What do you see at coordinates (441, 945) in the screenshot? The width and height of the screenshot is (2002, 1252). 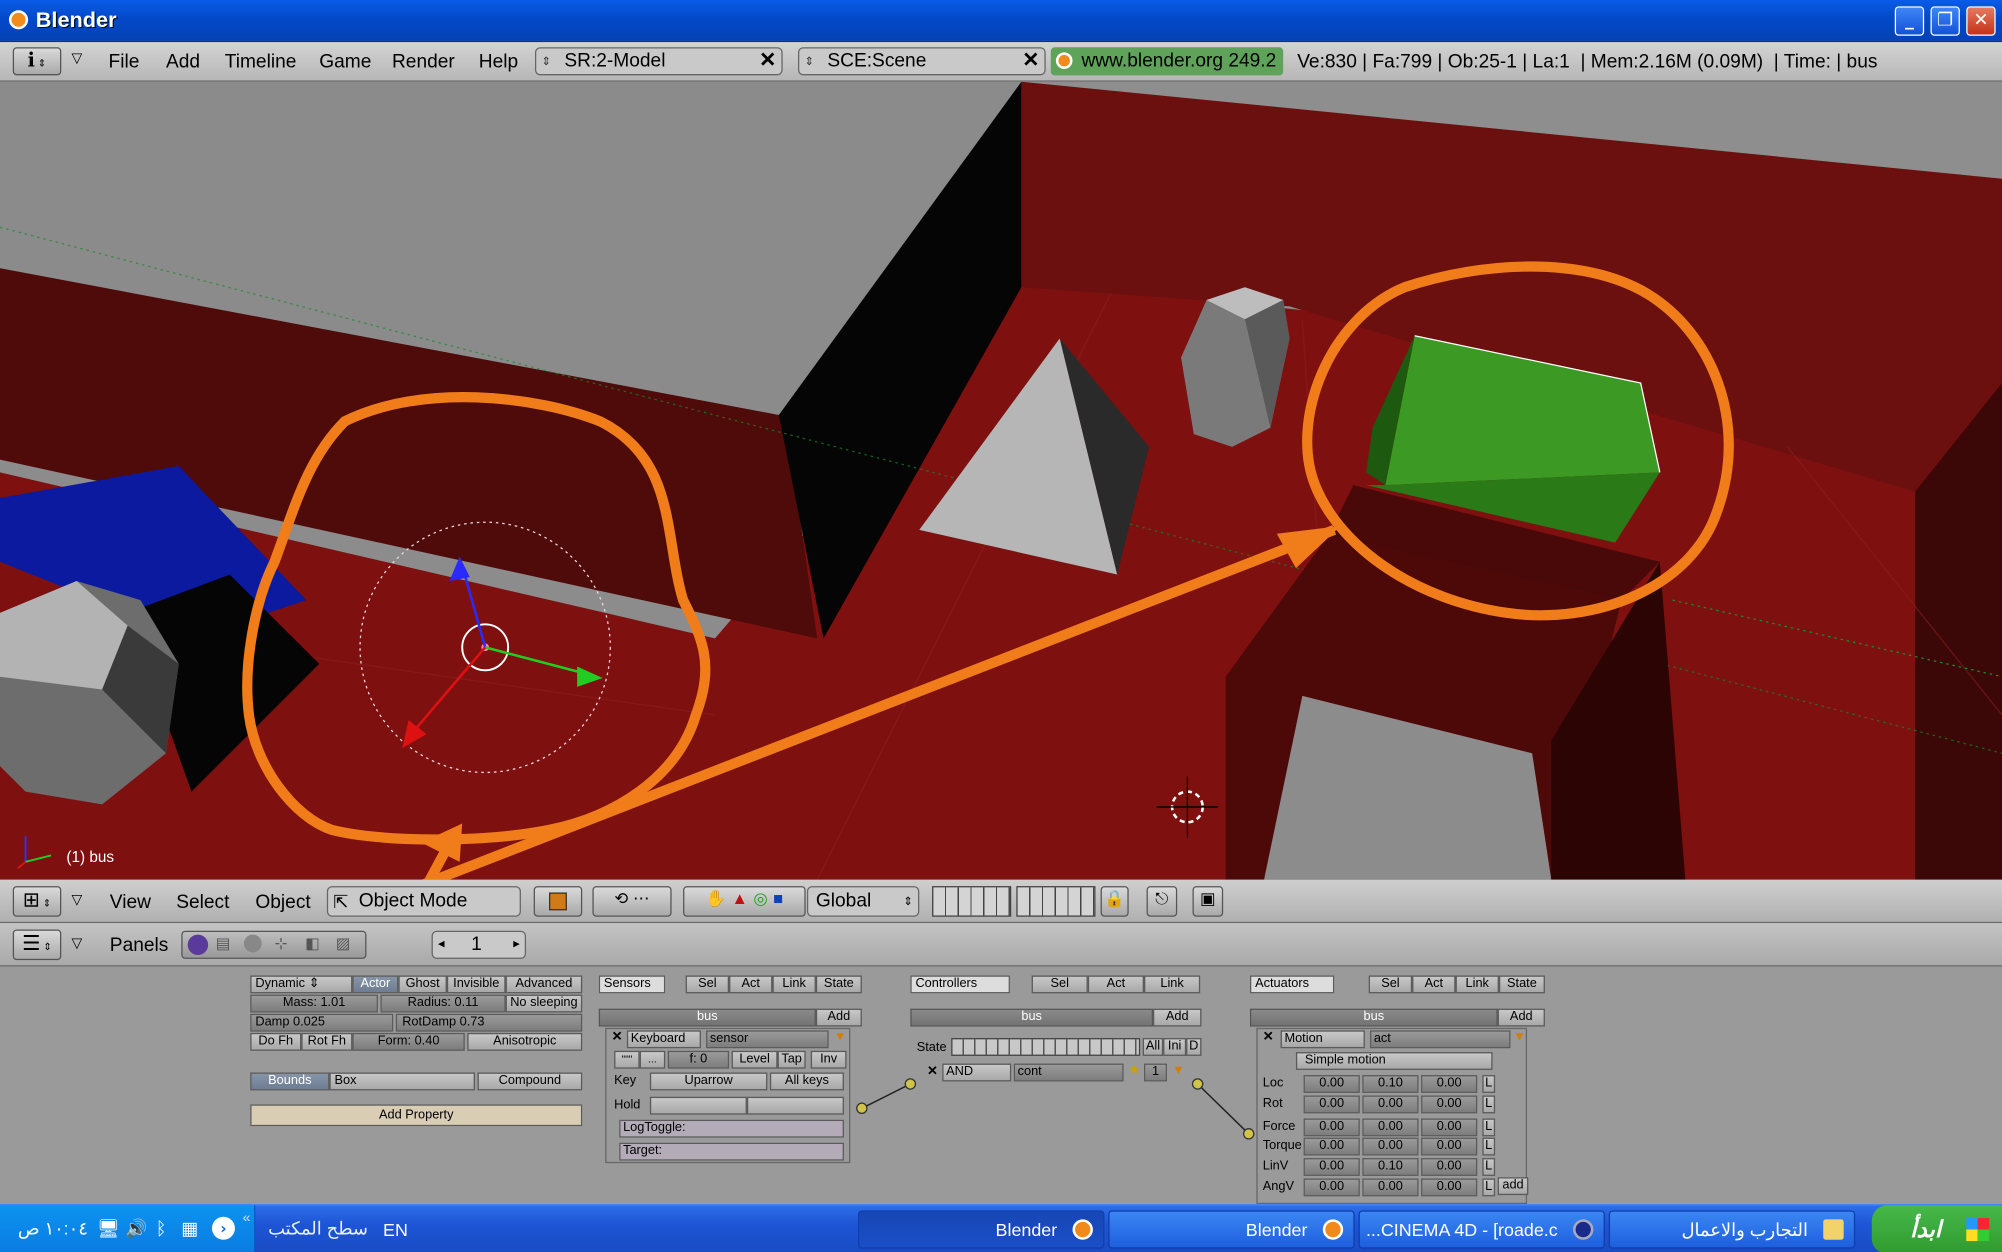 I see `decrement-icon: ◂` at bounding box center [441, 945].